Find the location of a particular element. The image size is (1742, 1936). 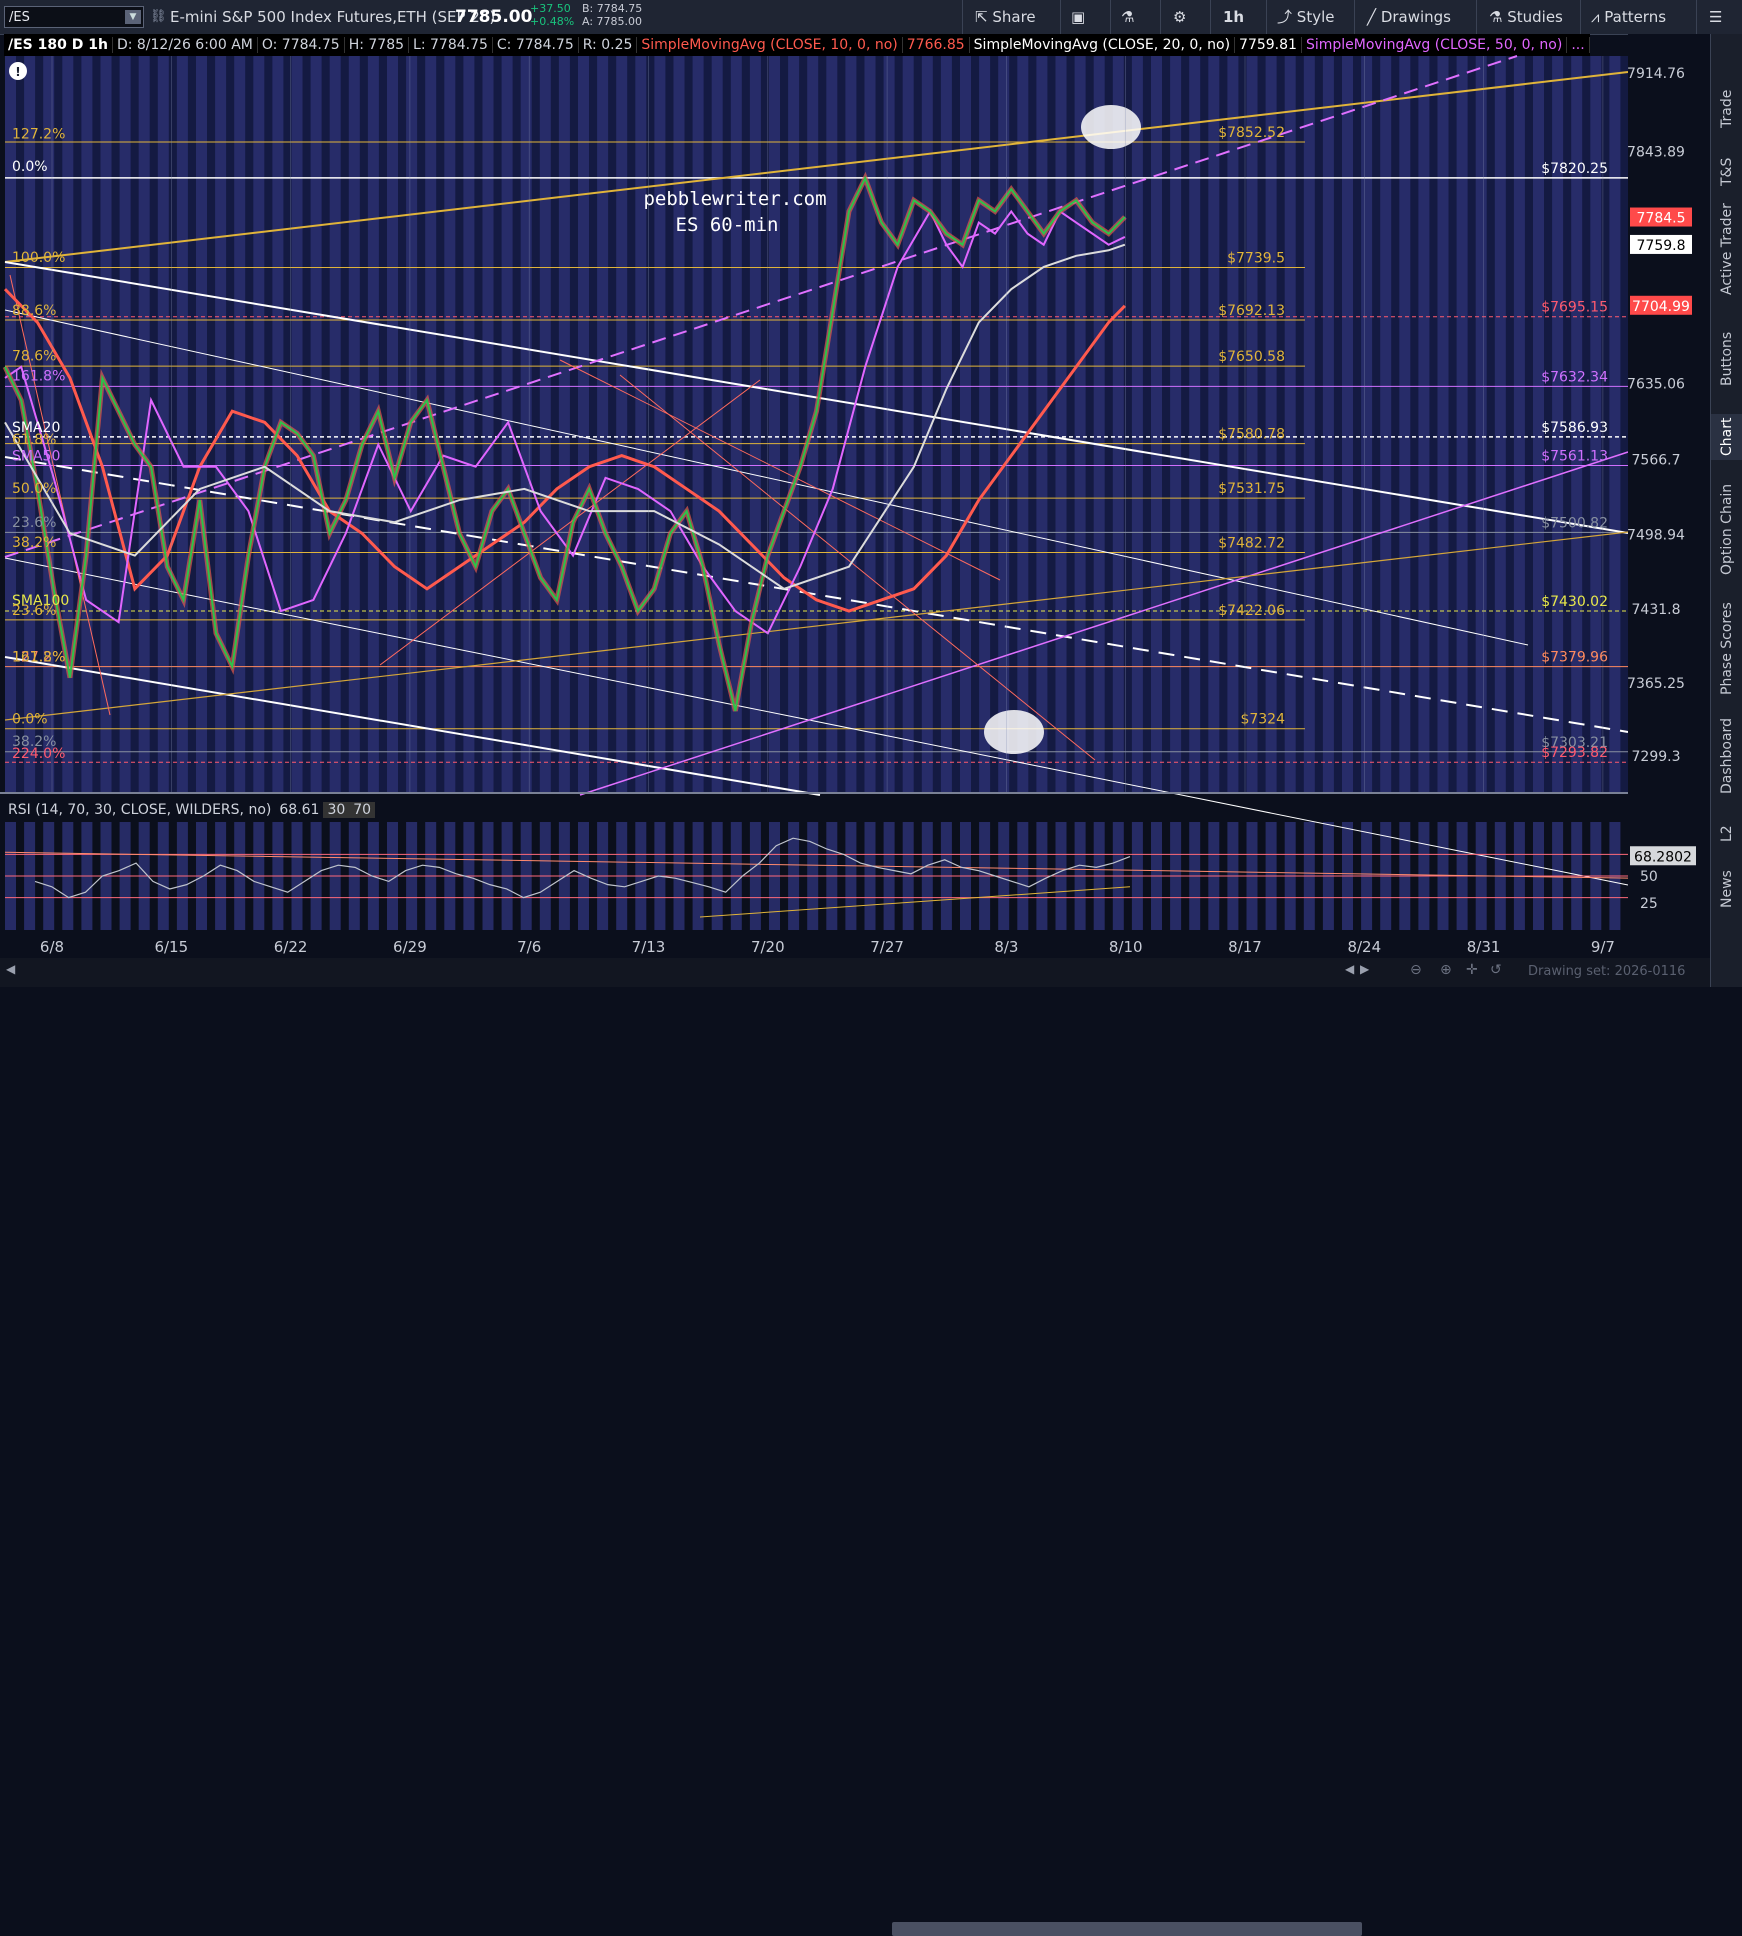

fib-label: 100.0% is located at coordinates (38, 258).